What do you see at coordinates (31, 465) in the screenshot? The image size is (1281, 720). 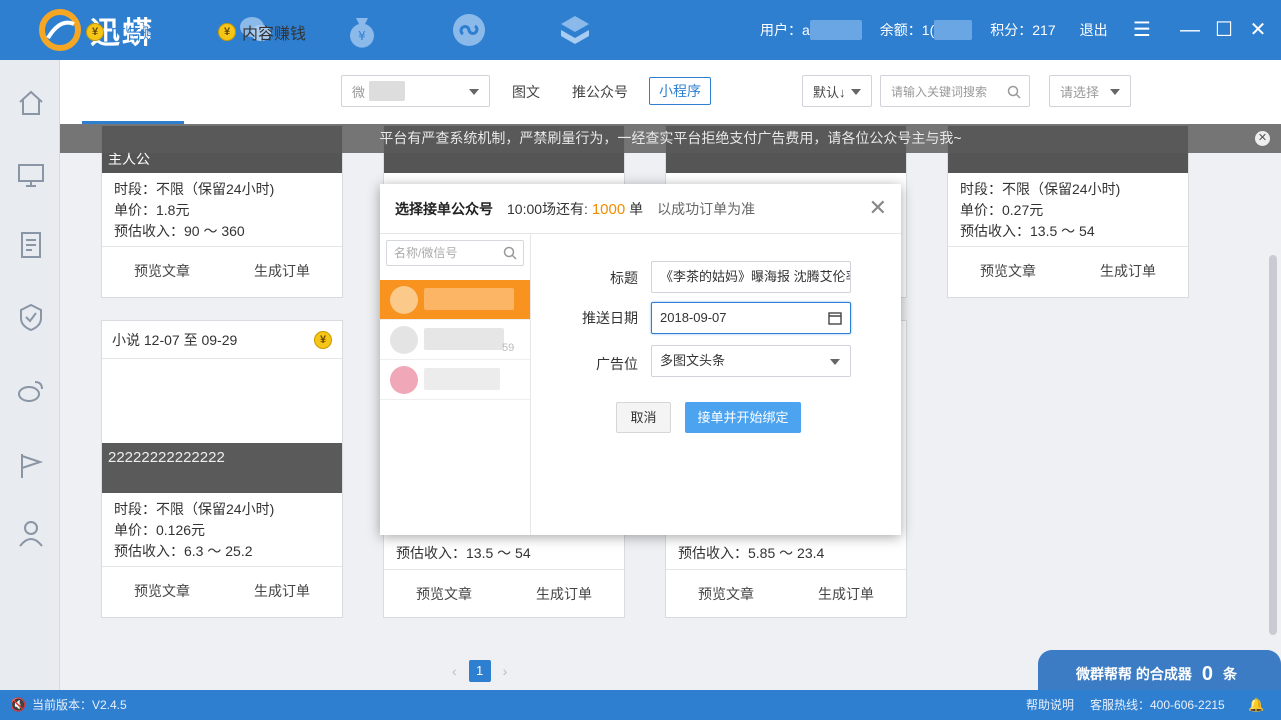 I see `flag-icon` at bounding box center [31, 465].